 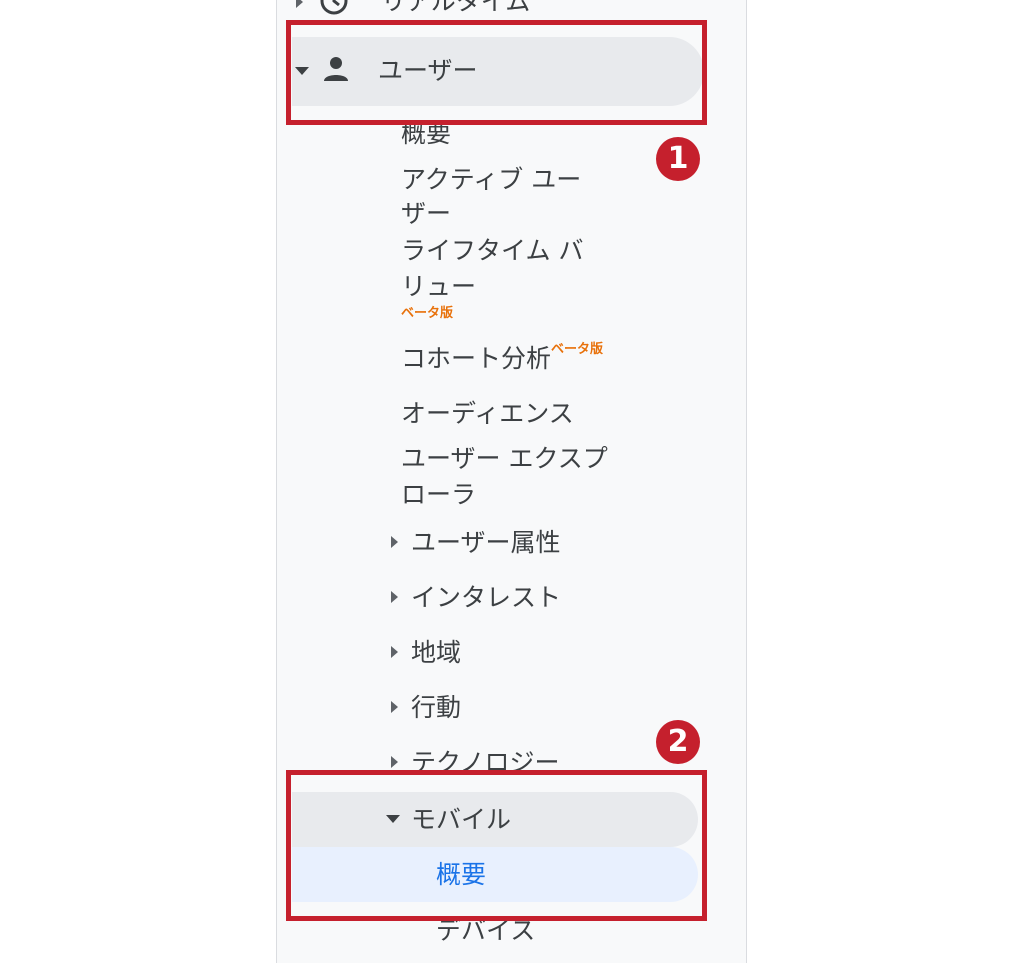 What do you see at coordinates (436, 652) in the screenshot?
I see `nav-group-label: 地域` at bounding box center [436, 652].